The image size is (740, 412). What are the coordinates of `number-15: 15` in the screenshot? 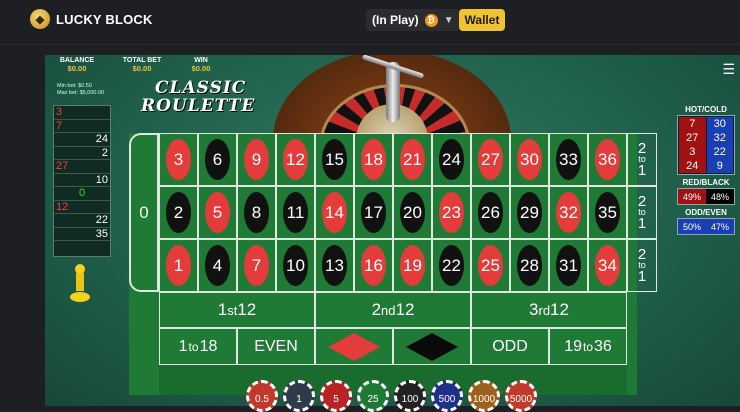 It's located at (334, 159).